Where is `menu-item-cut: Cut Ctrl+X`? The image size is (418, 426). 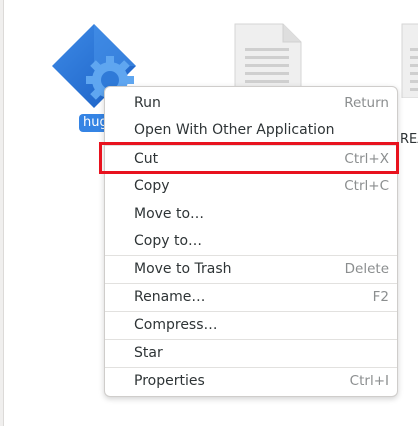
menu-item-cut: Cut Ctrl+X is located at coordinates (251, 158).